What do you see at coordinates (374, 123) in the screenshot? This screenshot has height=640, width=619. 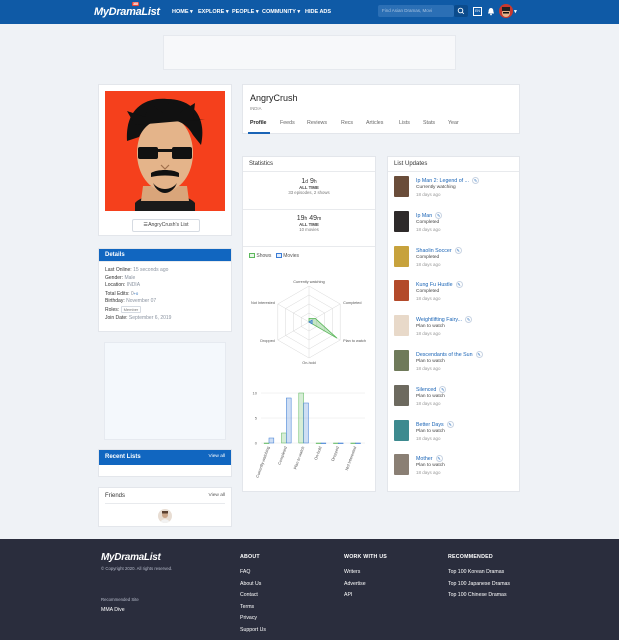 I see `tab-articles: Articles` at bounding box center [374, 123].